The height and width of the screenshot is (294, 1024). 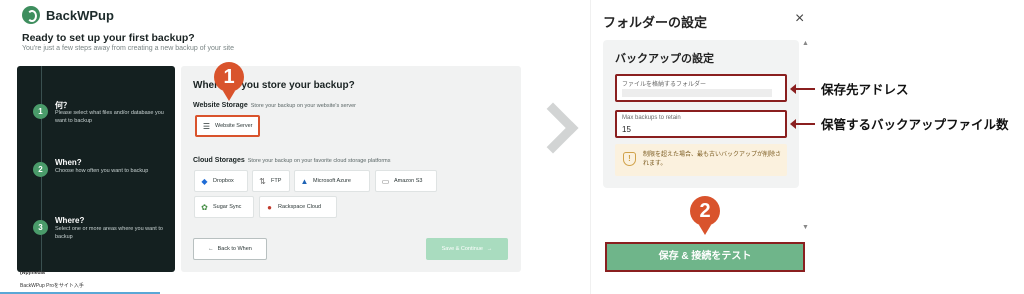 I want to click on footer-note: BackWPup Proをサイト入手, so click(x=52, y=285).